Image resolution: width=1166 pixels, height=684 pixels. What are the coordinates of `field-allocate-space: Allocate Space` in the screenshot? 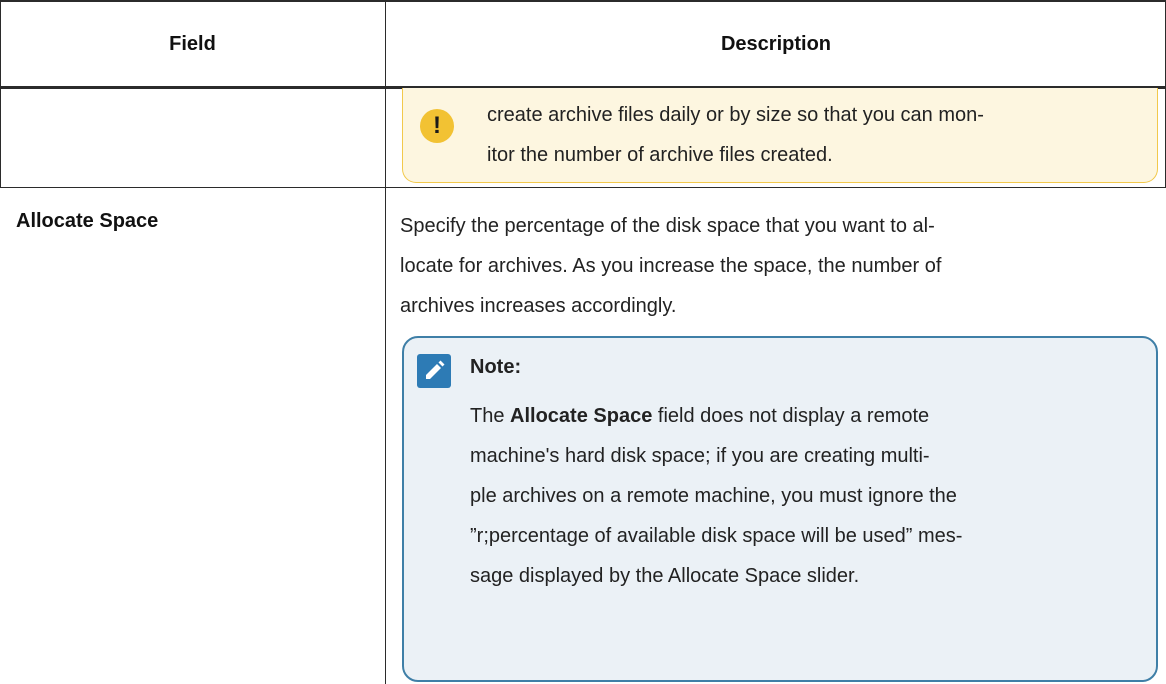 It's located at (87, 221).